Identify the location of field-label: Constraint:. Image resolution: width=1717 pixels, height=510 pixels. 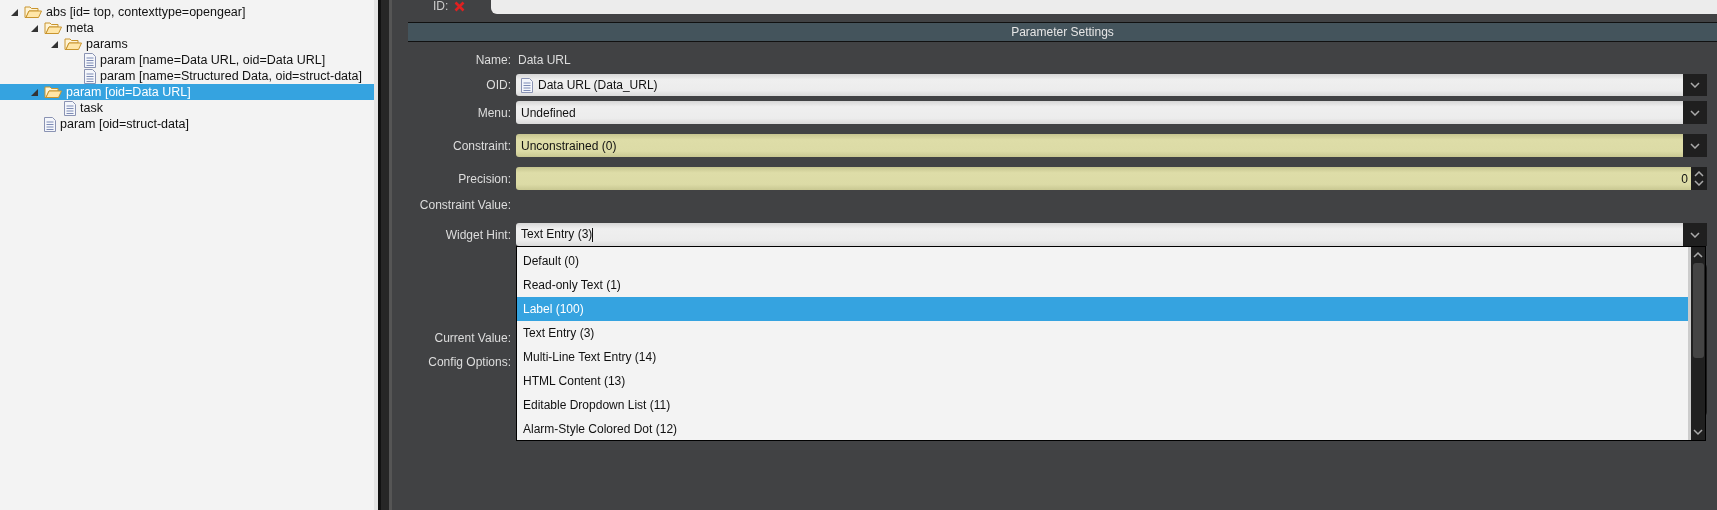
(481, 145).